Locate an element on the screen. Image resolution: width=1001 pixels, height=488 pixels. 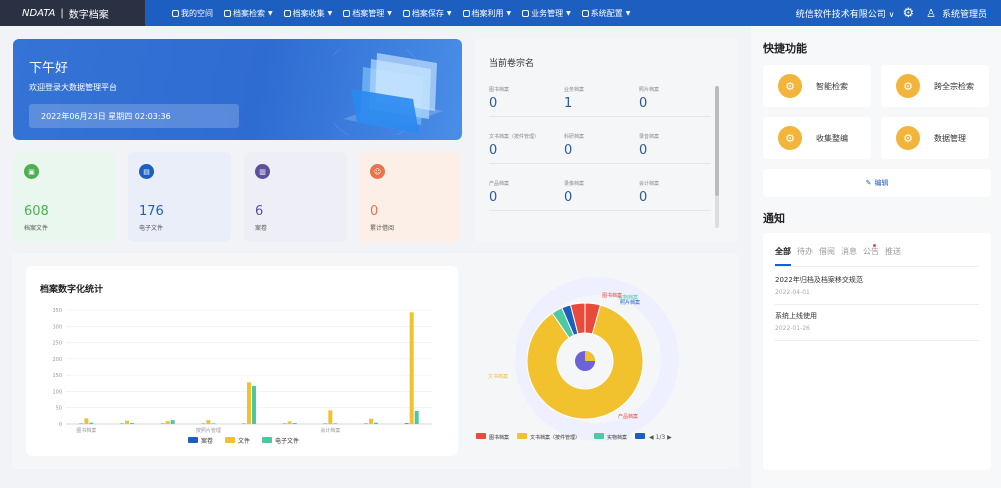
menu-label: 档案管理 is located at coordinates (368, 13).